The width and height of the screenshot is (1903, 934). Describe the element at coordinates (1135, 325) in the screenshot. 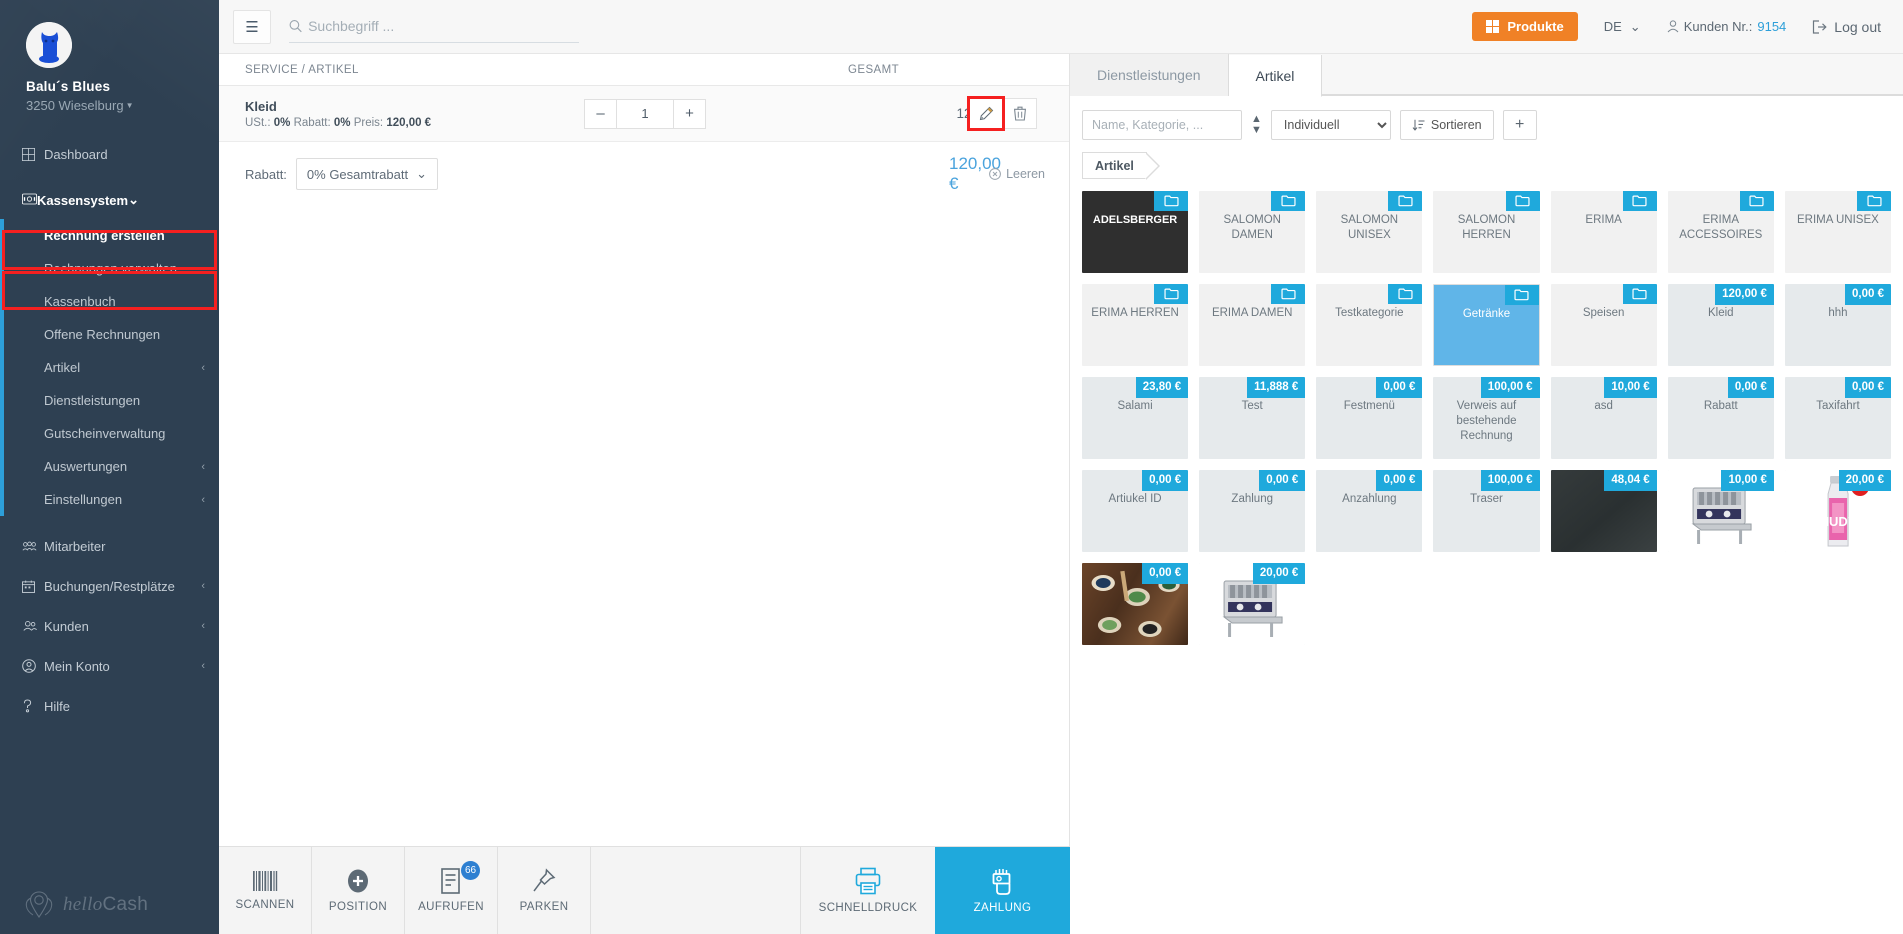

I see `product-card: ERIMA HERREN` at that location.